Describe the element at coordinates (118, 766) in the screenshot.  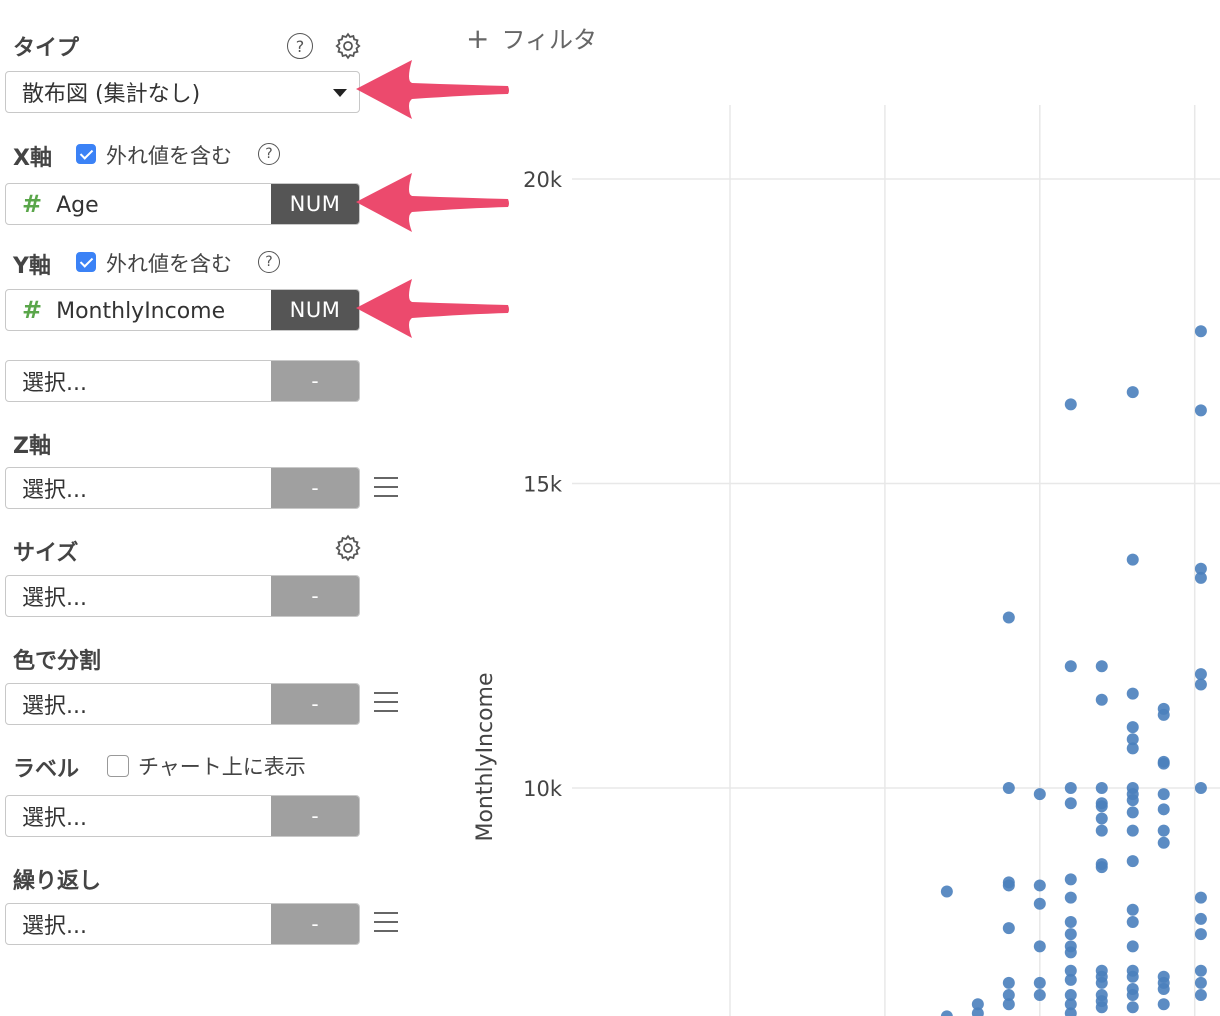
I see `show-on-chart-checkbox` at that location.